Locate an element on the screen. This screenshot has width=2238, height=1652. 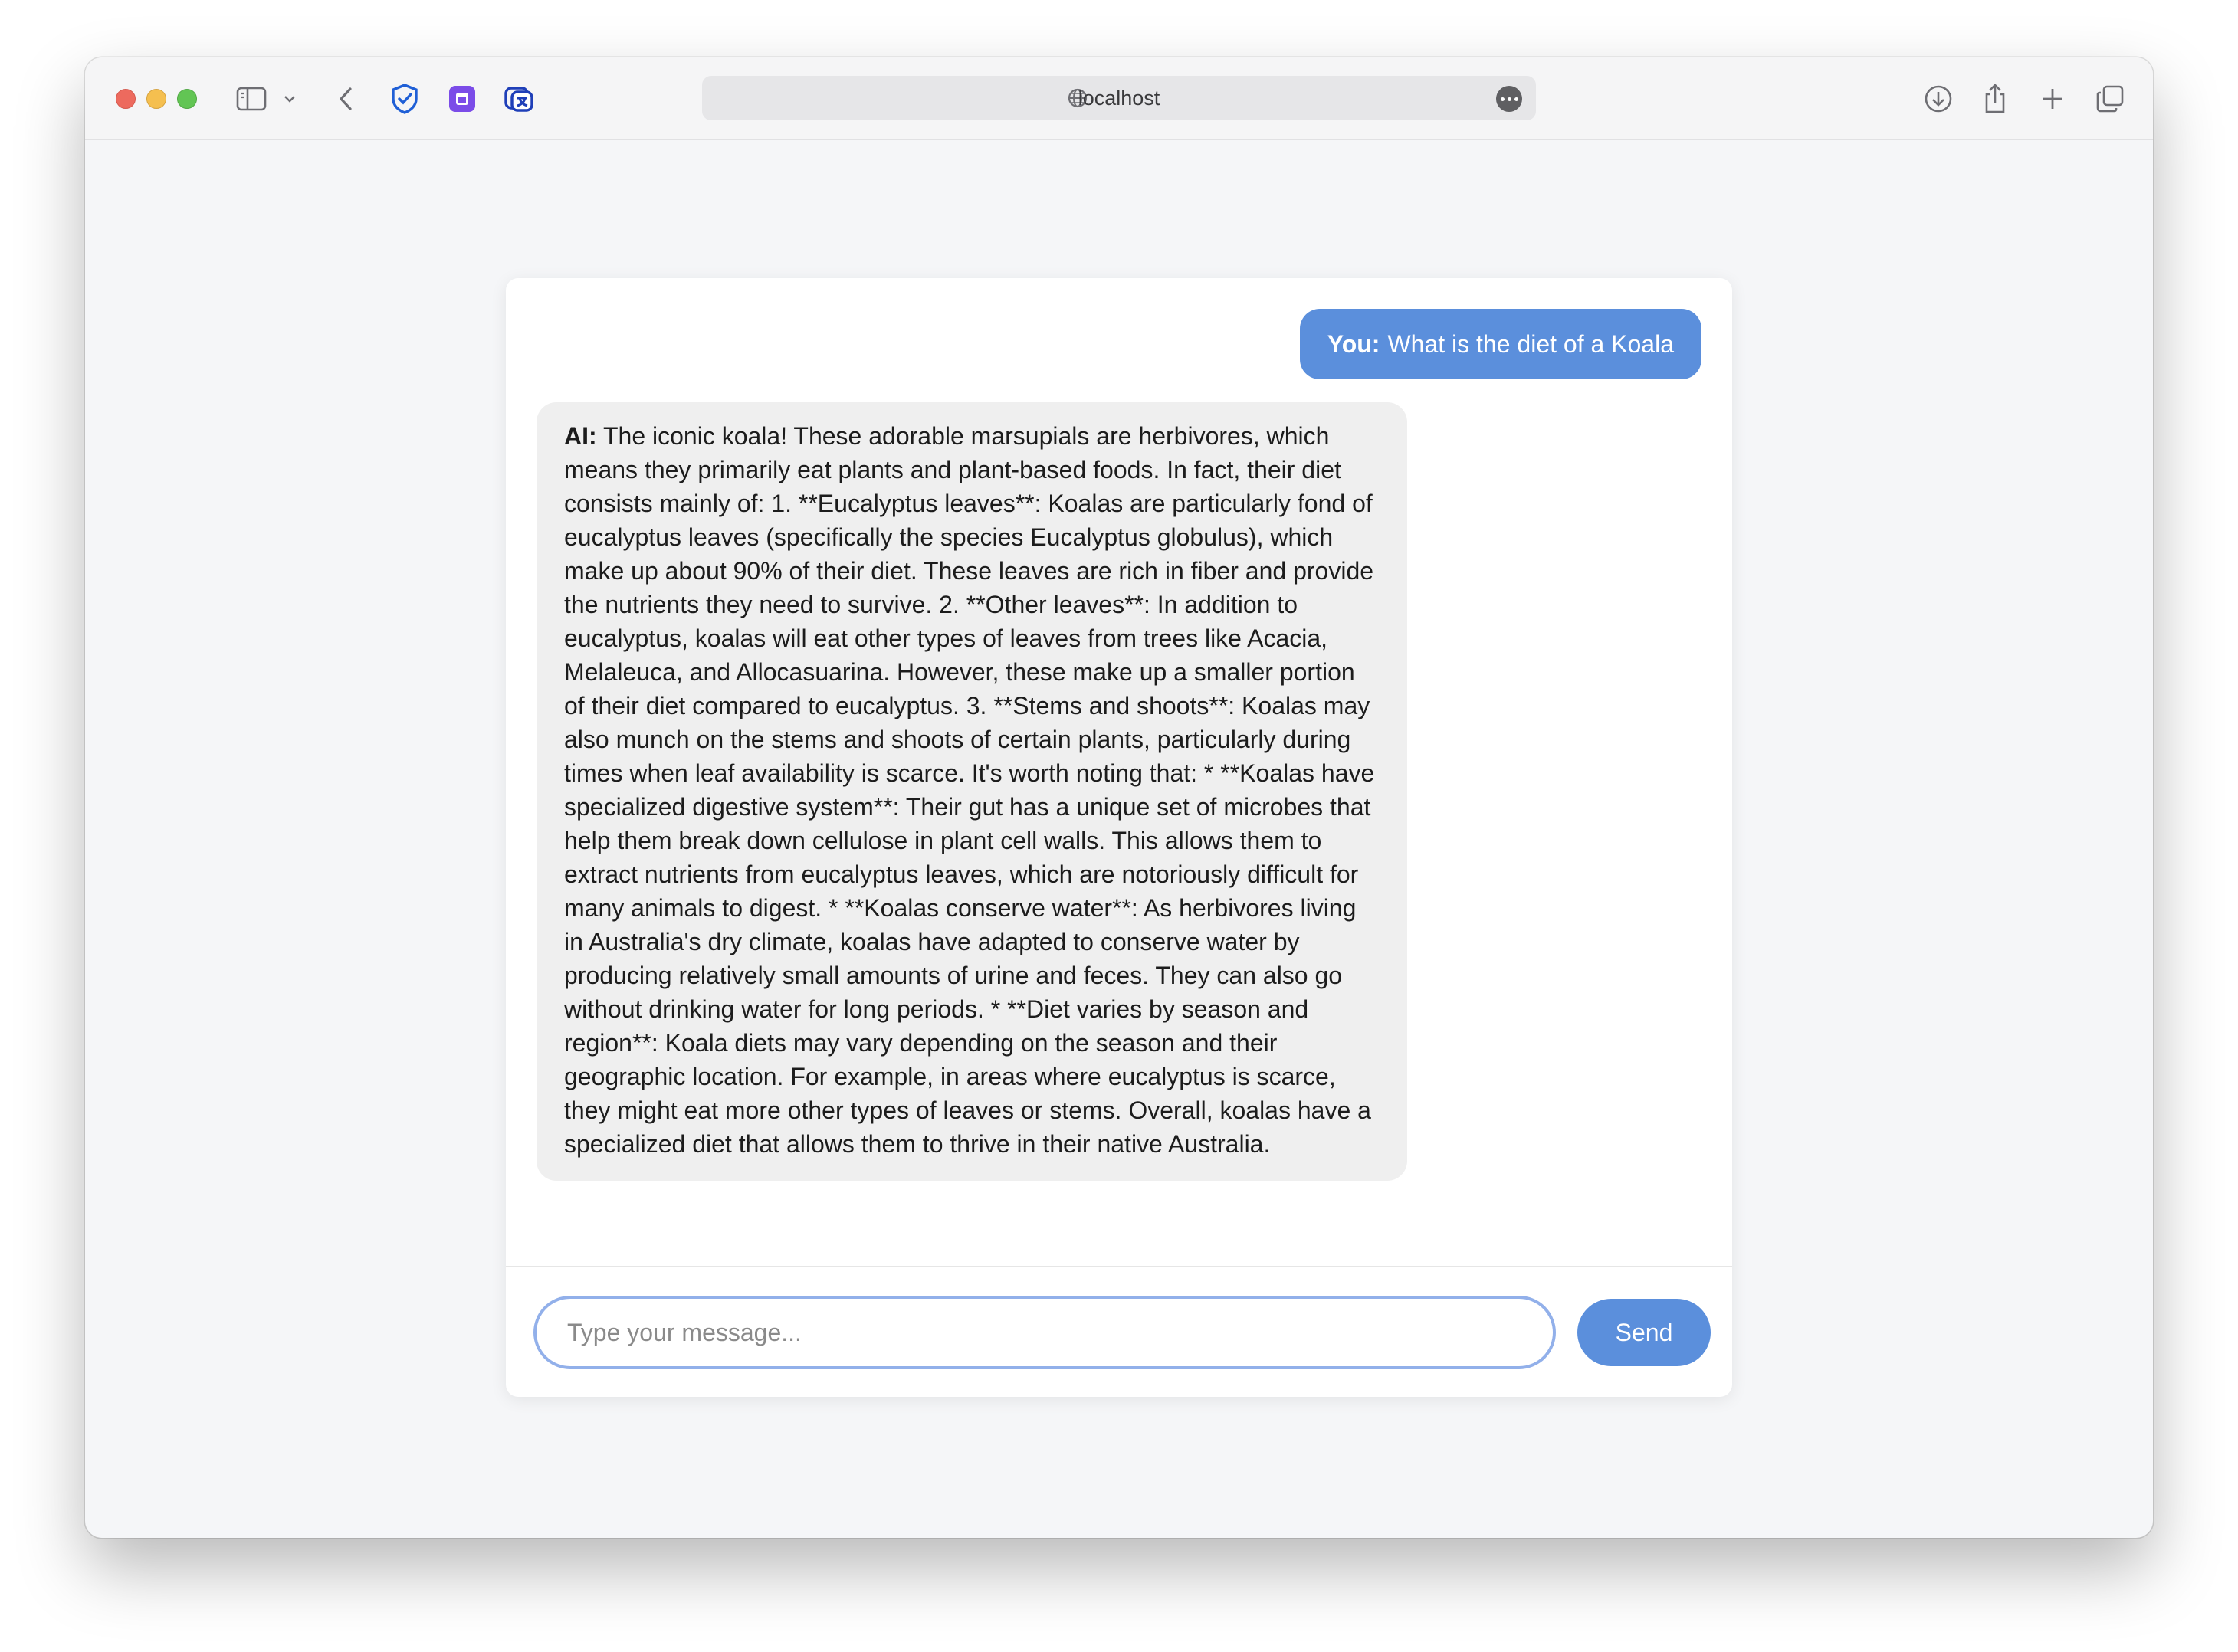
shield-extension-icon is located at coordinates (405, 99).